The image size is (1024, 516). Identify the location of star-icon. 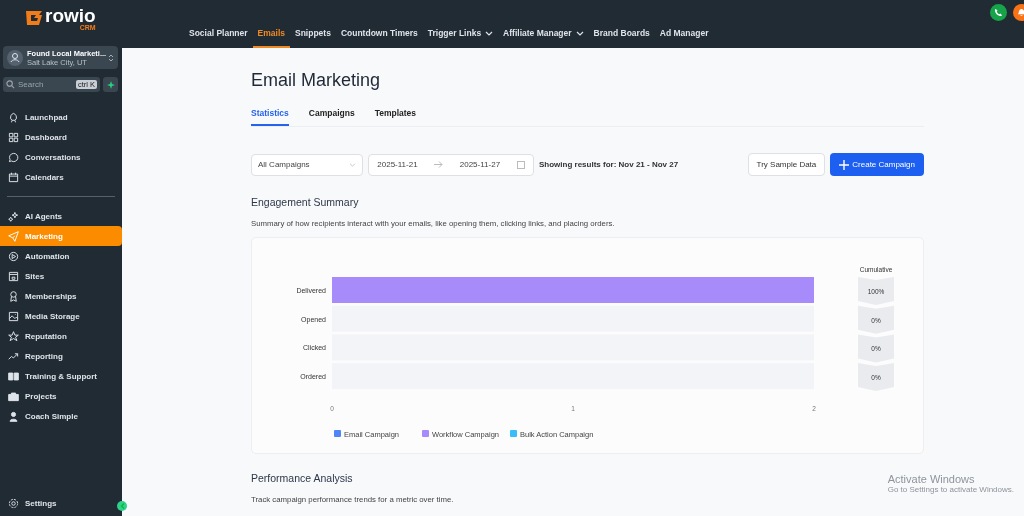
(13, 336).